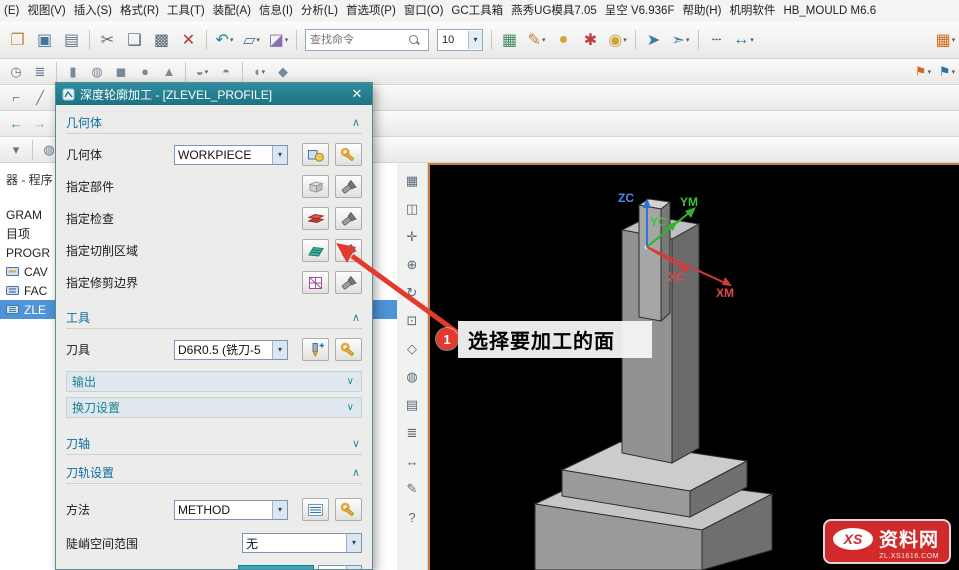 This screenshot has width=959, height=570. What do you see at coordinates (412, 433) in the screenshot?
I see `layer-visibility-icon: ≣` at bounding box center [412, 433].